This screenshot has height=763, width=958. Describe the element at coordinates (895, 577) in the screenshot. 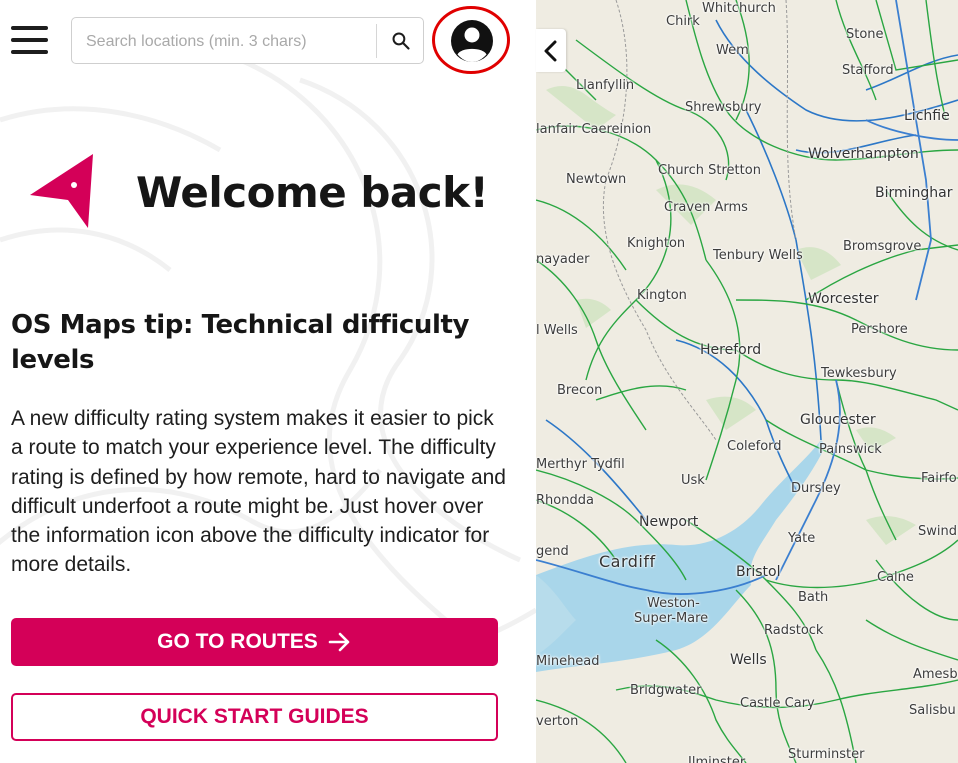

I see `place-label: Calne` at that location.